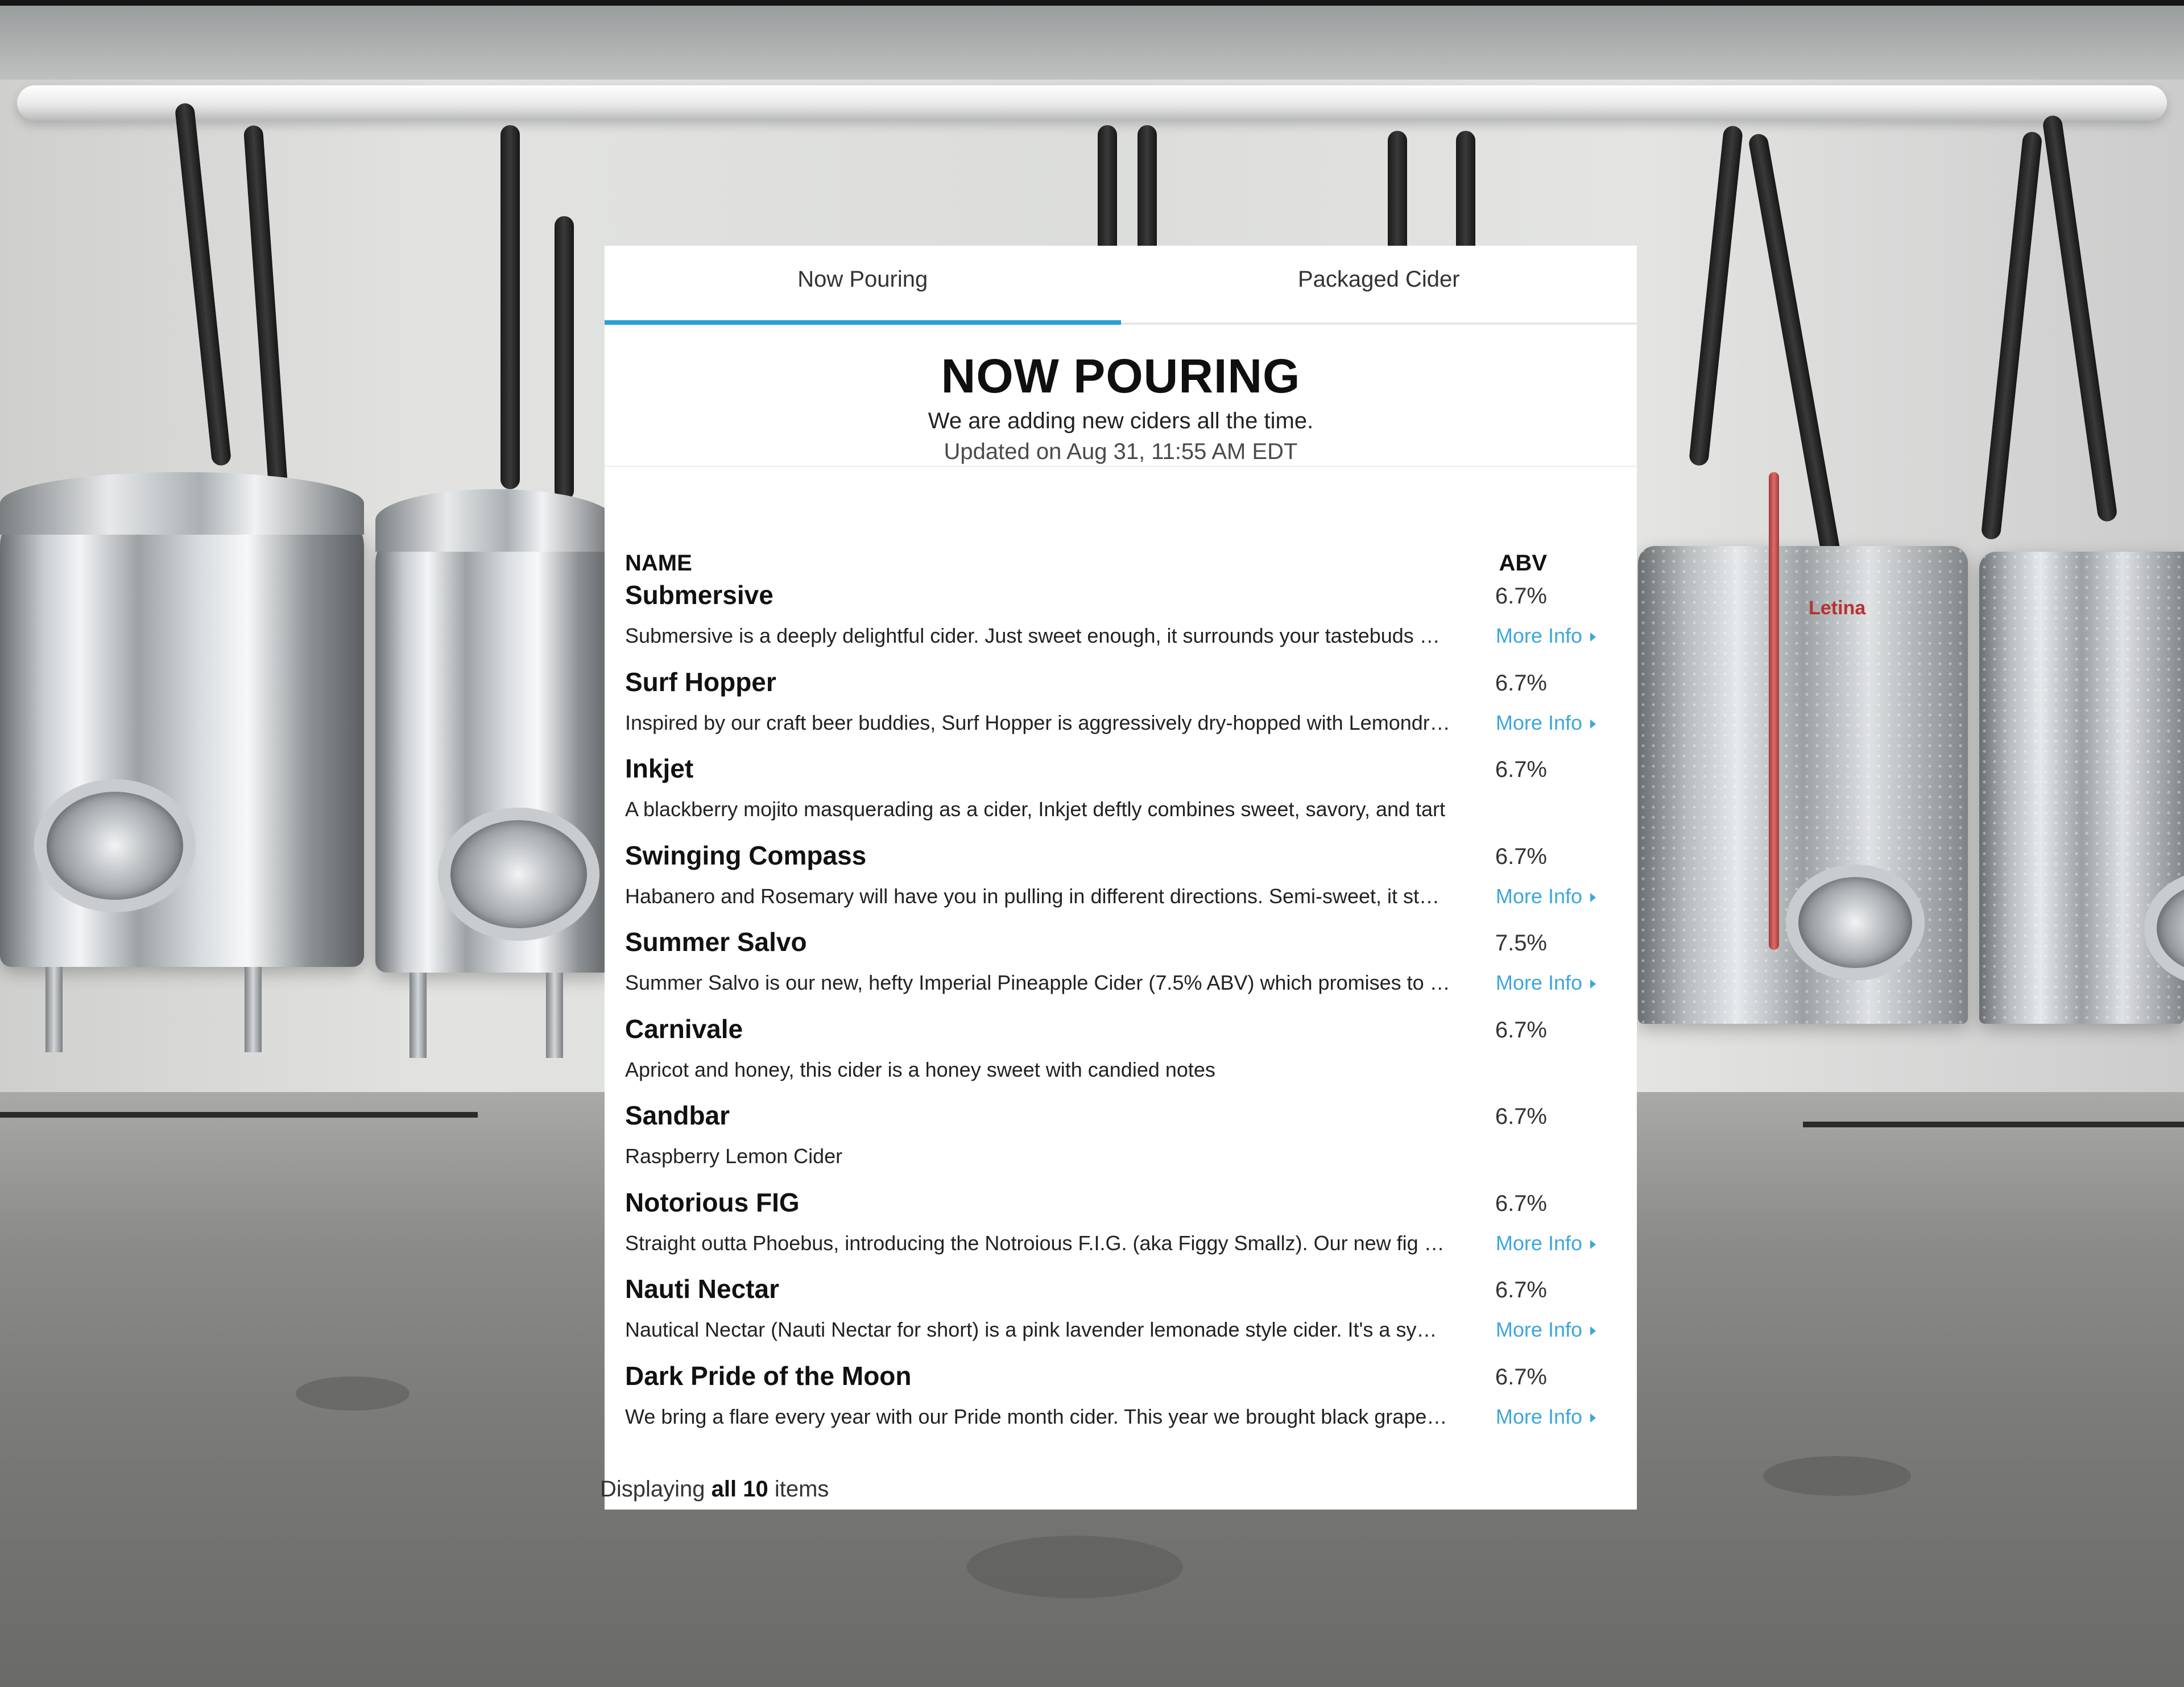 The width and height of the screenshot is (2184, 1687). What do you see at coordinates (1092, 103) in the screenshot?
I see `overhead-pipe` at bounding box center [1092, 103].